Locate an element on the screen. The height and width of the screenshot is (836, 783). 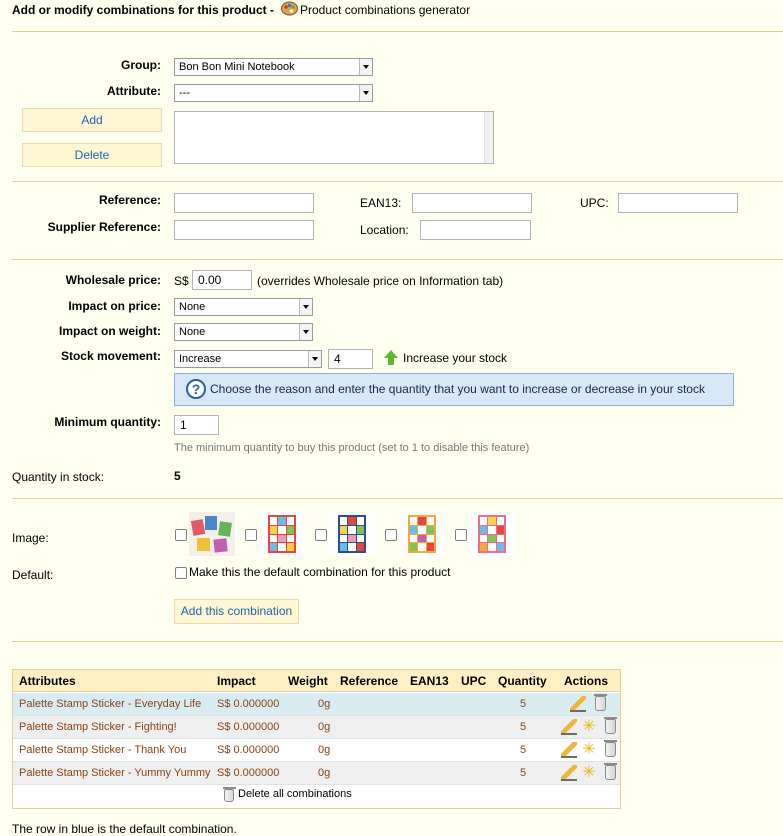
green-up-arrow-icon is located at coordinates (391, 357).